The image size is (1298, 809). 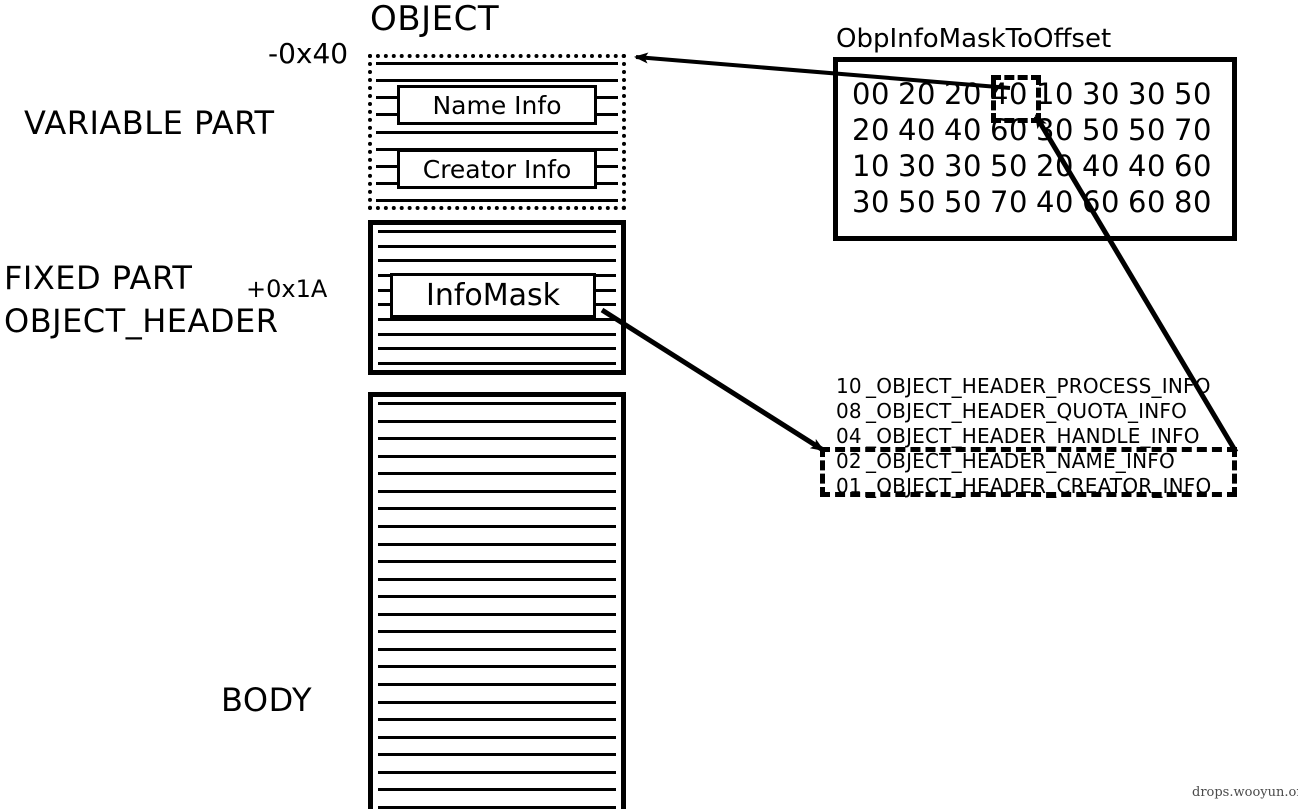 I want to click on legend-item: 08 _OBJECT_HEADER_QUOTA_INFO, so click(x=1041, y=411).